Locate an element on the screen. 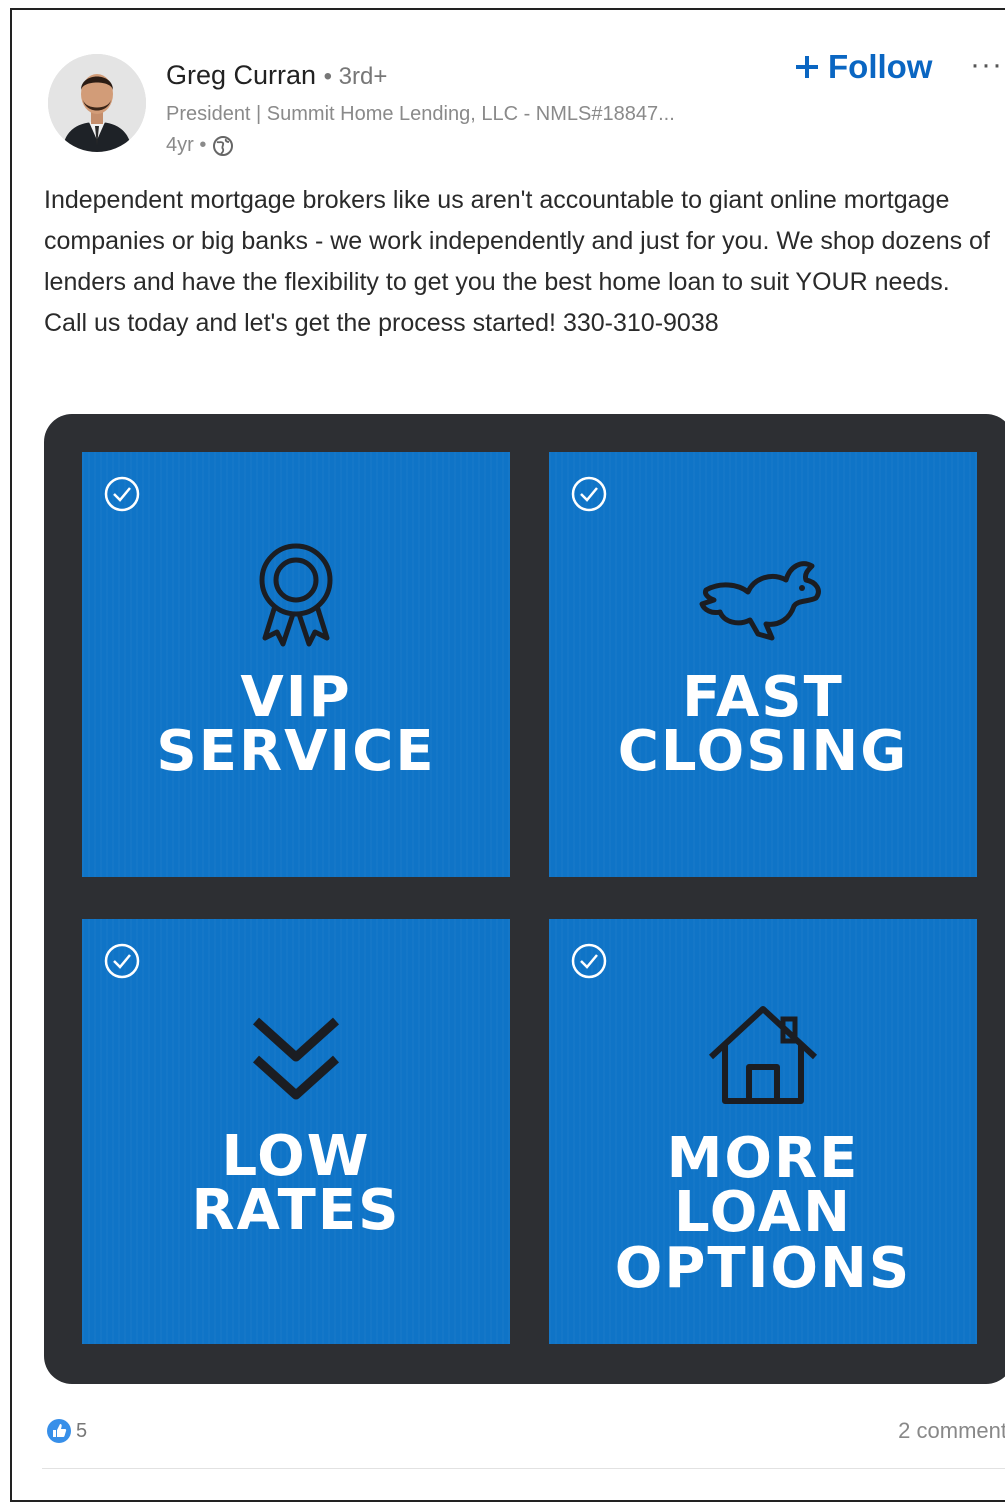 The image size is (1005, 1502). tile-title-line2: LOAN OPTIONS is located at coordinates (763, 1240).